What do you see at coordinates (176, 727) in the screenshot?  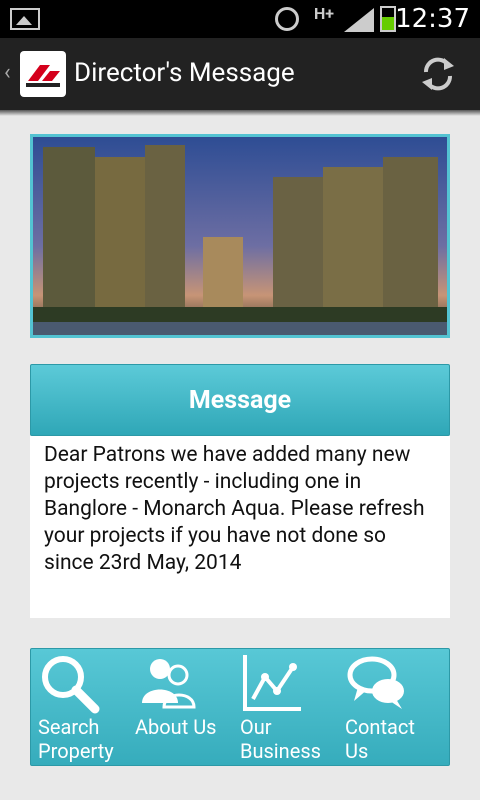 I see `nav-about-label: About Us` at bounding box center [176, 727].